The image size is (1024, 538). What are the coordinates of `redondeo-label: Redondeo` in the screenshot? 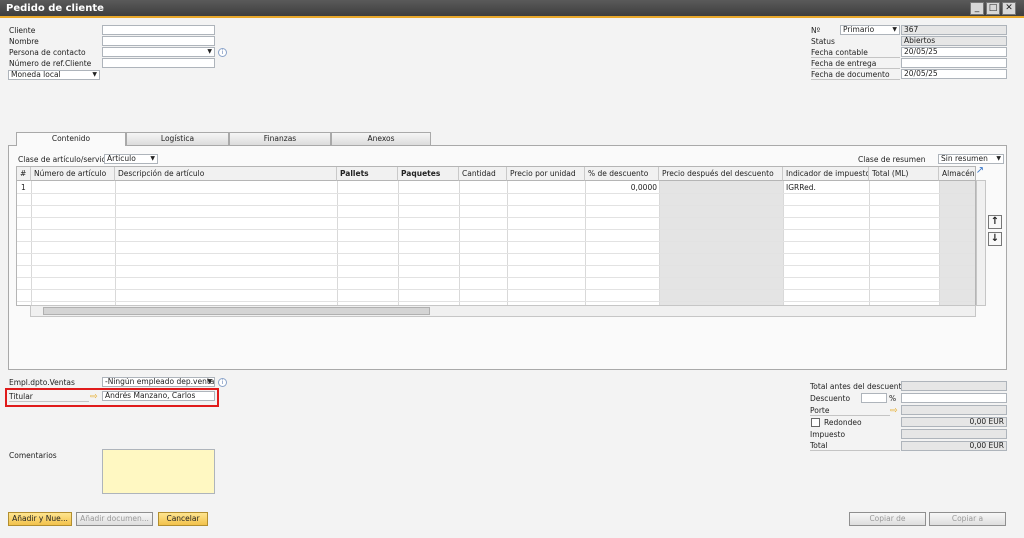 It's located at (843, 422).